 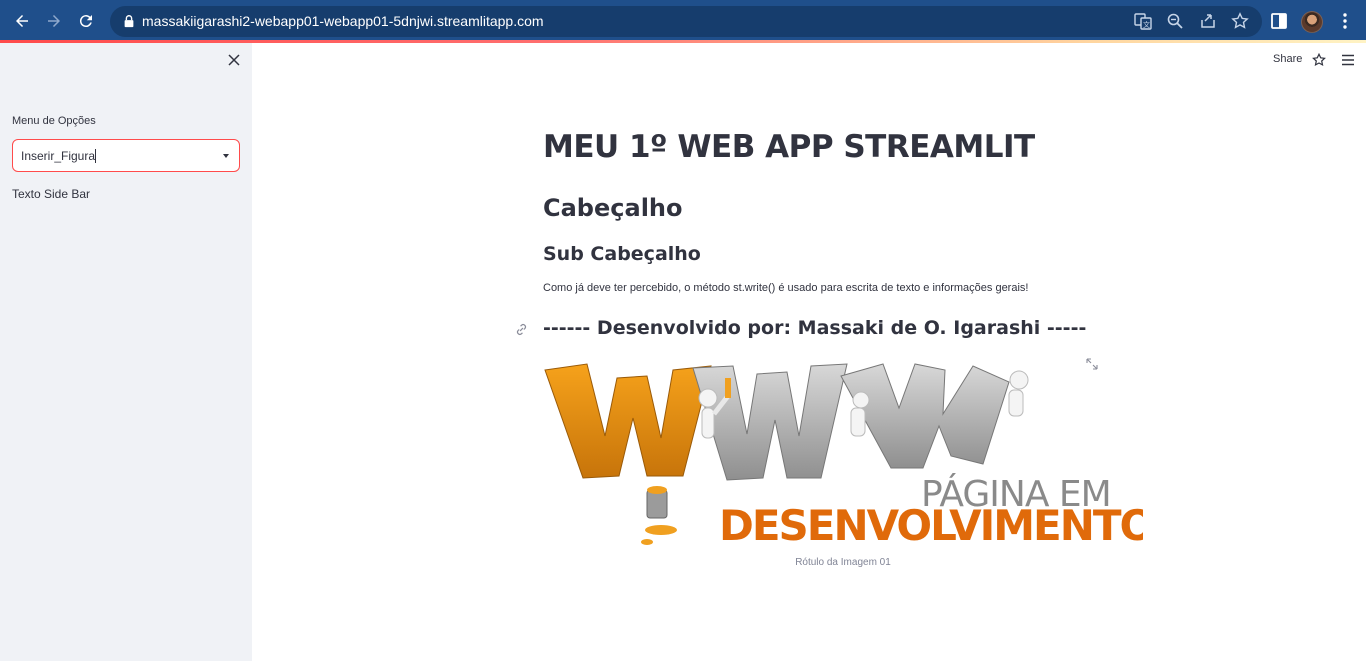 I want to click on page-header: Cabeçalho, so click(x=613, y=208).